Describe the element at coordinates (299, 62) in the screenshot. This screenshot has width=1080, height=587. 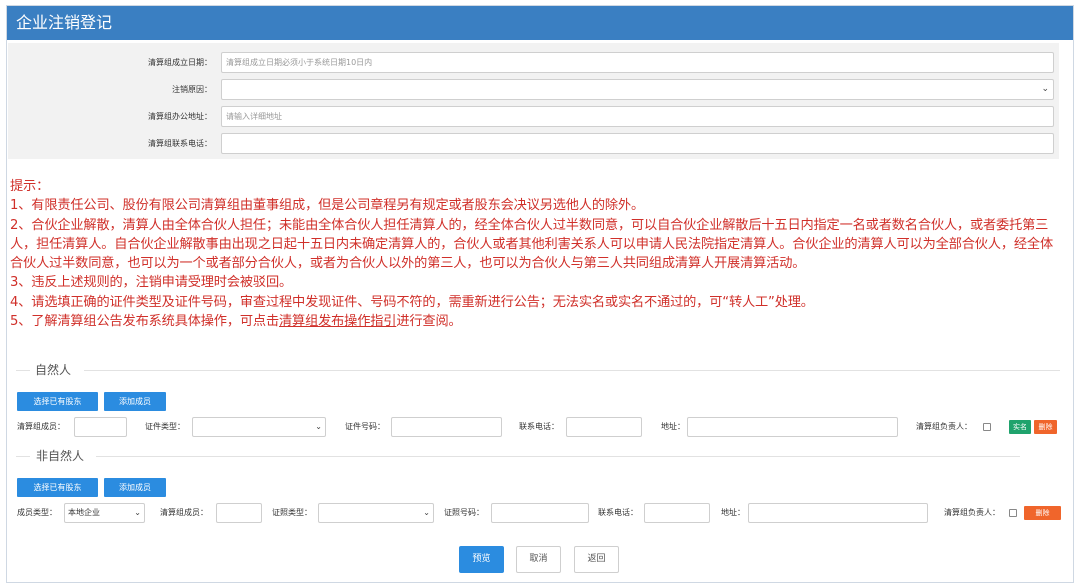
I see `date-placeholder: 清算组成立日期必须小于系统日期10日内` at that location.